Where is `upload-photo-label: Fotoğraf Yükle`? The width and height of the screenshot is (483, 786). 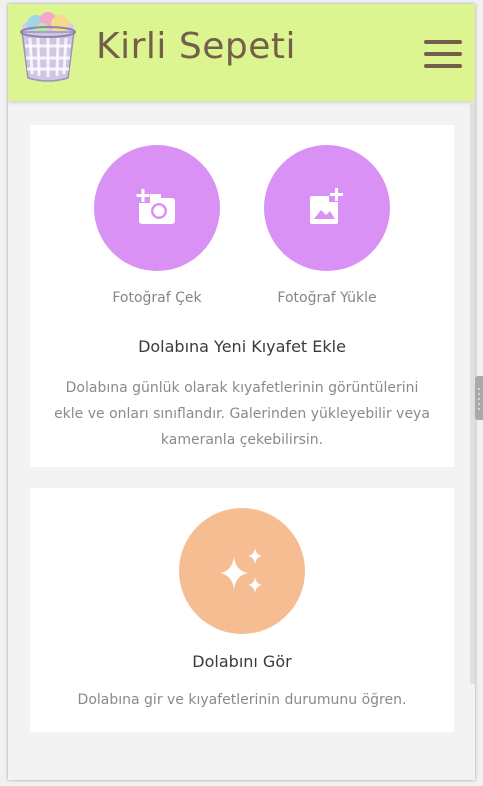 upload-photo-label: Fotoğraf Yükle is located at coordinates (327, 298).